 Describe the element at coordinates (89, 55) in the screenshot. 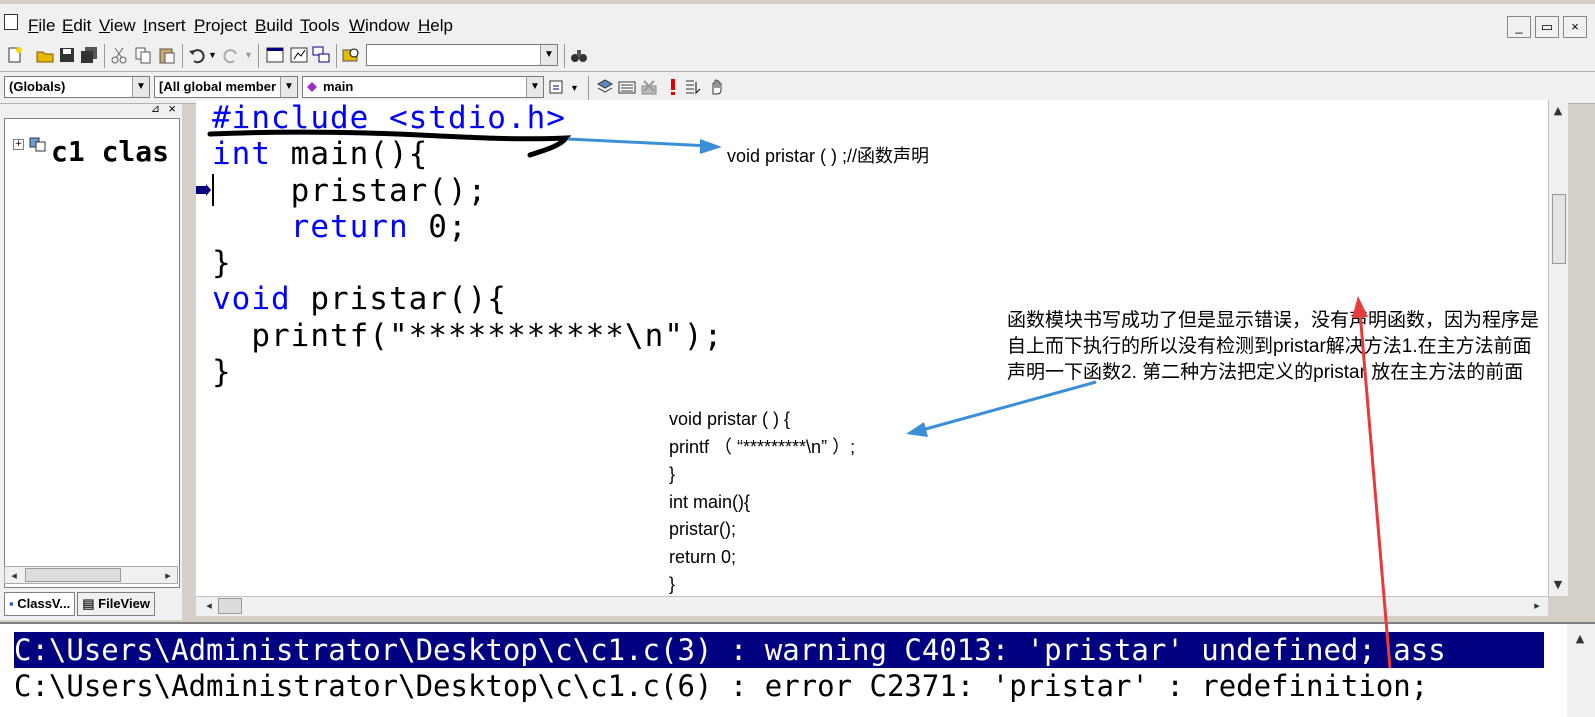

I see `save-all-icon` at that location.